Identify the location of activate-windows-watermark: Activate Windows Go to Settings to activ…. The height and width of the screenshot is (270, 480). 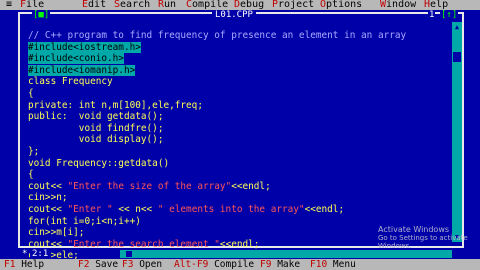
(429, 238).